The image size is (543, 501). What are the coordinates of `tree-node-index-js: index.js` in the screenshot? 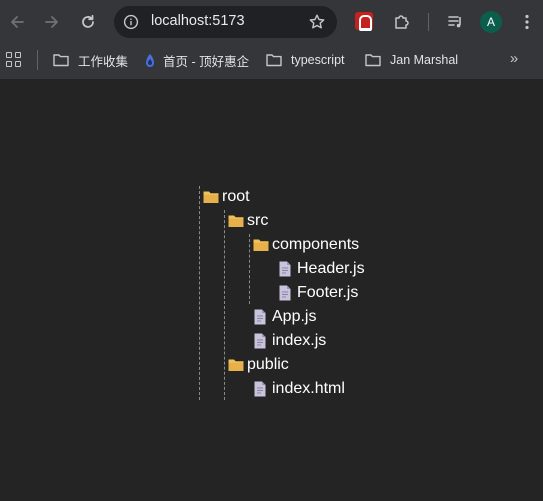 It's located at (289, 341).